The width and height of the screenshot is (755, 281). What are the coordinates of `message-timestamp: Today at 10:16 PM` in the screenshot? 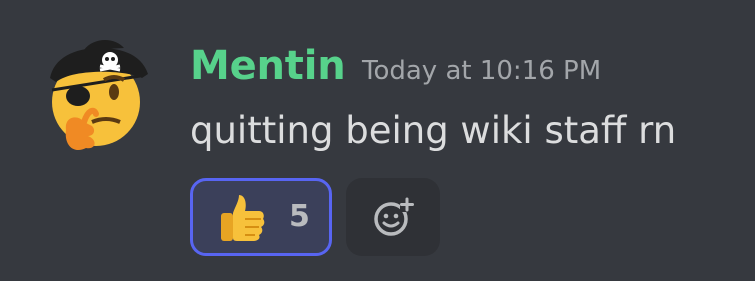 It's located at (482, 71).